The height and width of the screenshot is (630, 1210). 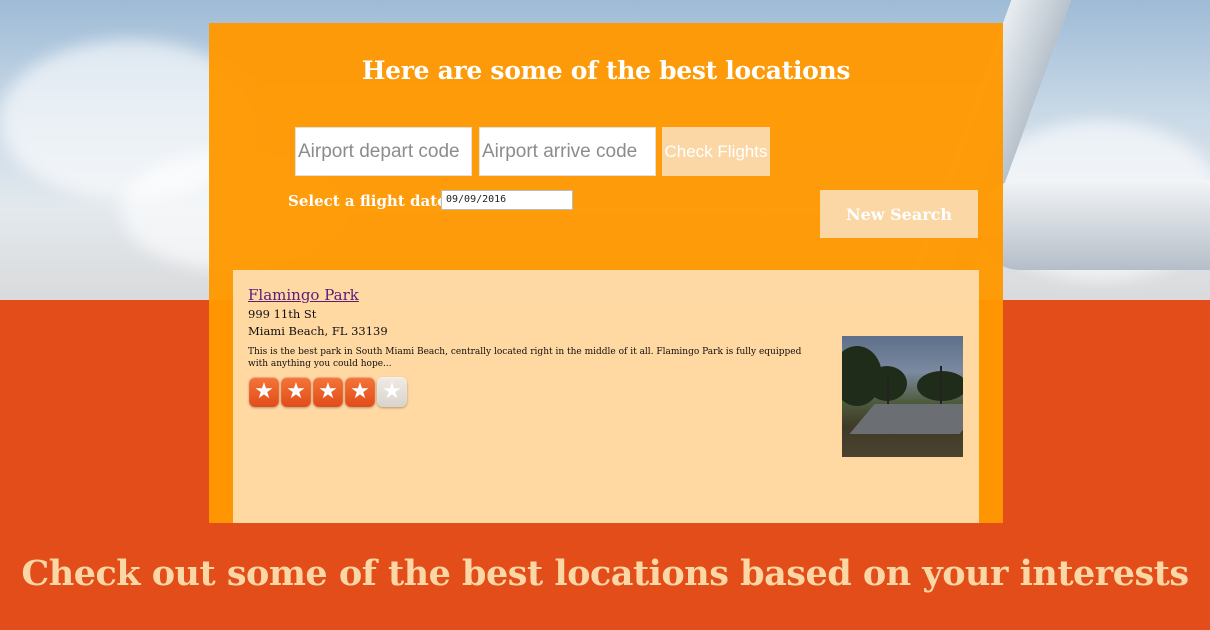 I want to click on check-flights-button: Check Flights, so click(x=716, y=151).